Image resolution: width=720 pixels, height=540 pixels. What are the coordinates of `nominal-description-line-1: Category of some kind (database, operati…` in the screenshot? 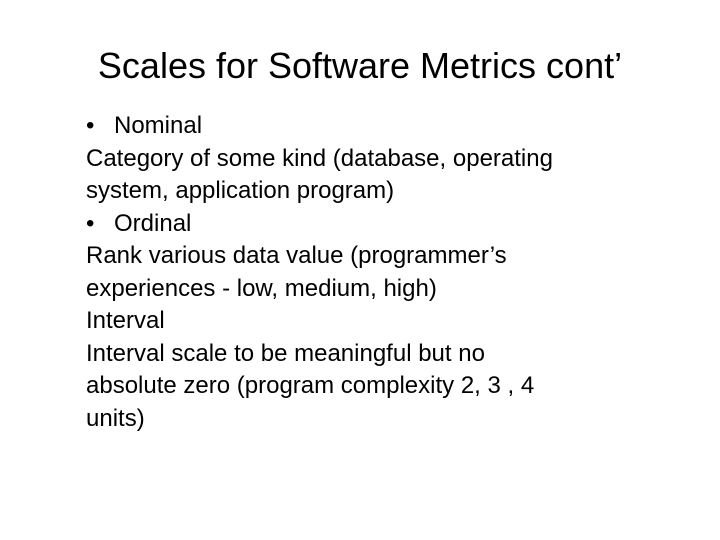 It's located at (319, 158).